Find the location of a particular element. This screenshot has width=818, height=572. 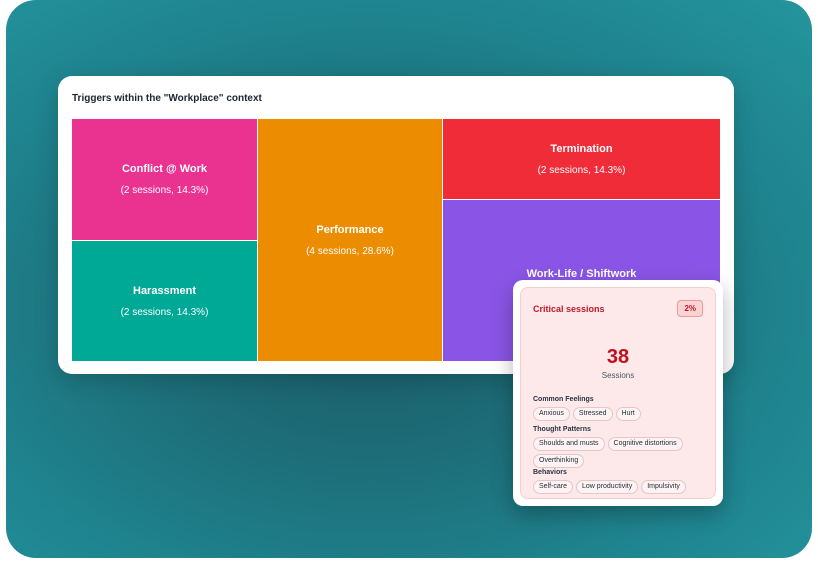

chip: Low productivity is located at coordinates (607, 487).